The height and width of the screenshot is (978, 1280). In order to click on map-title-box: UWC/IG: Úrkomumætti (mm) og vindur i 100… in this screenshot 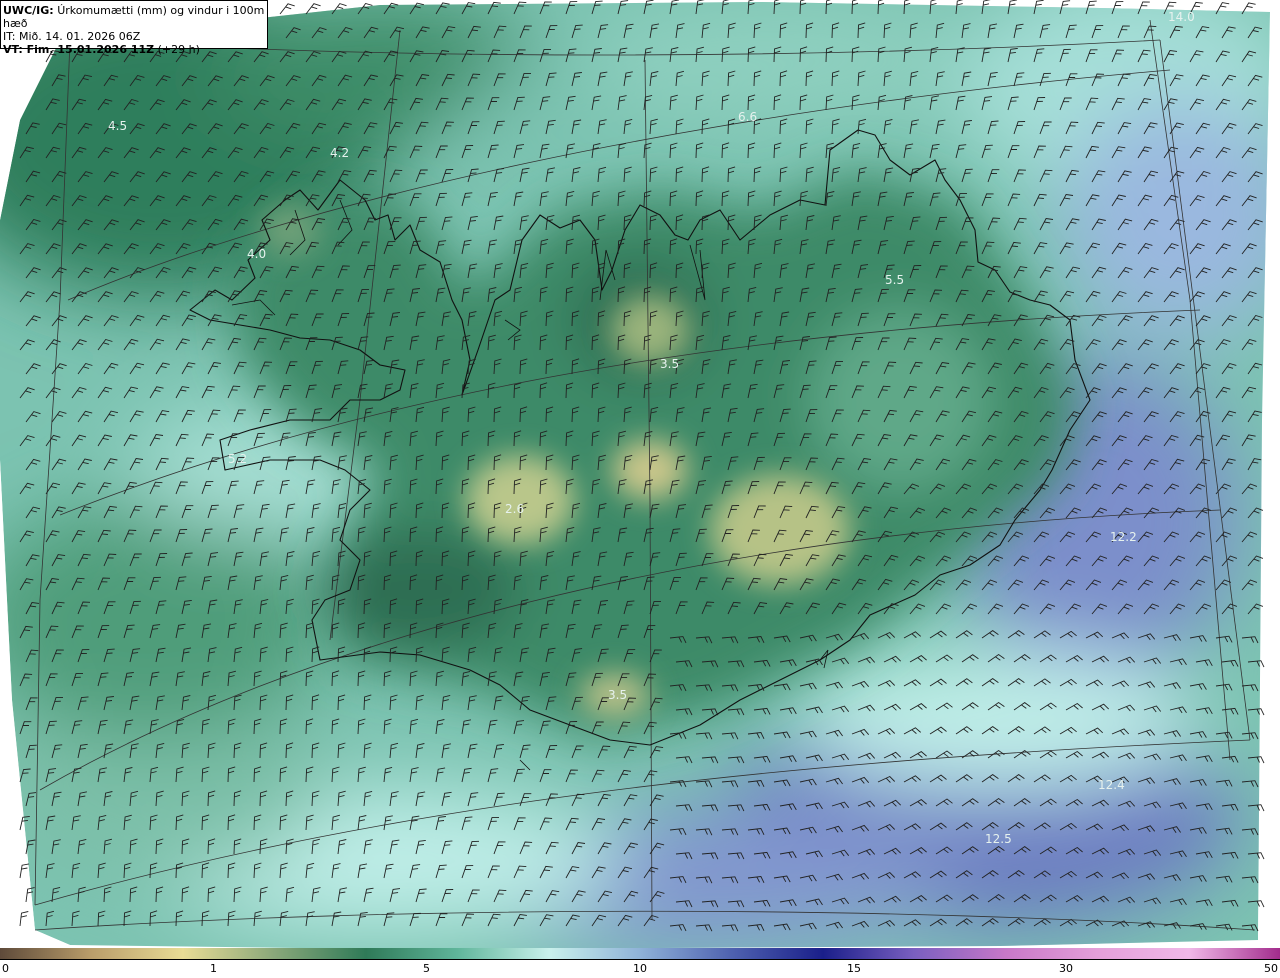, I will do `click(134, 28)`.